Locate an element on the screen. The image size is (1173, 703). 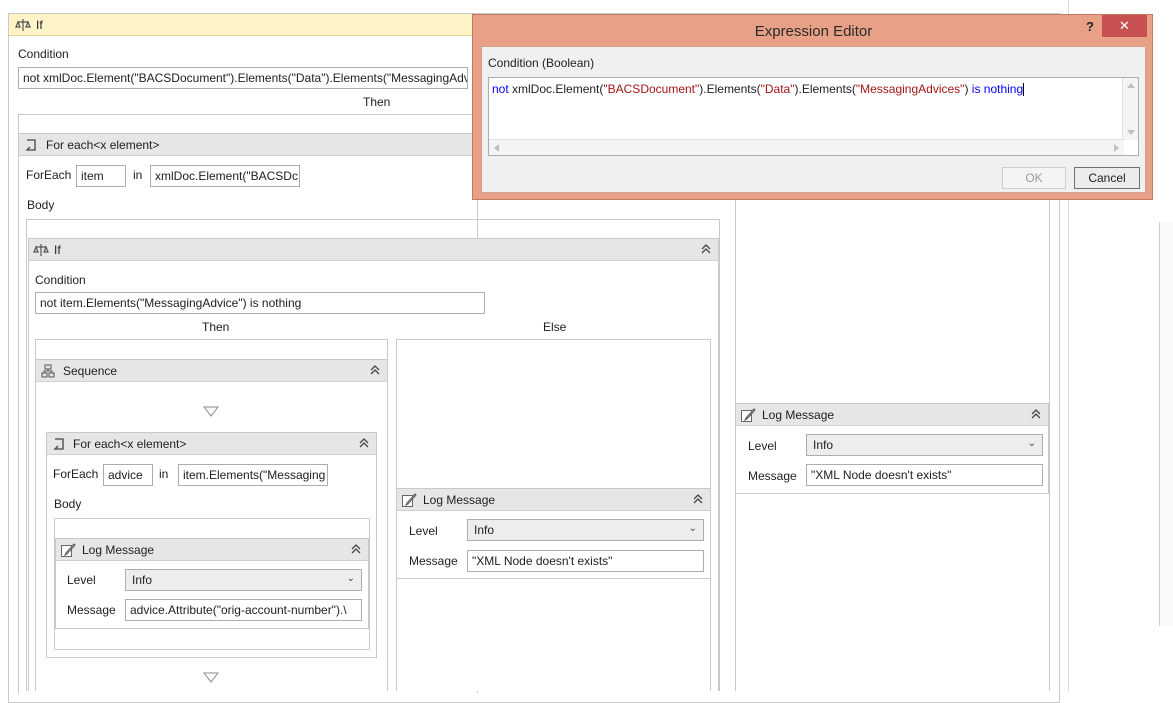
log-inner-header: Log Message is located at coordinates (212, 550).